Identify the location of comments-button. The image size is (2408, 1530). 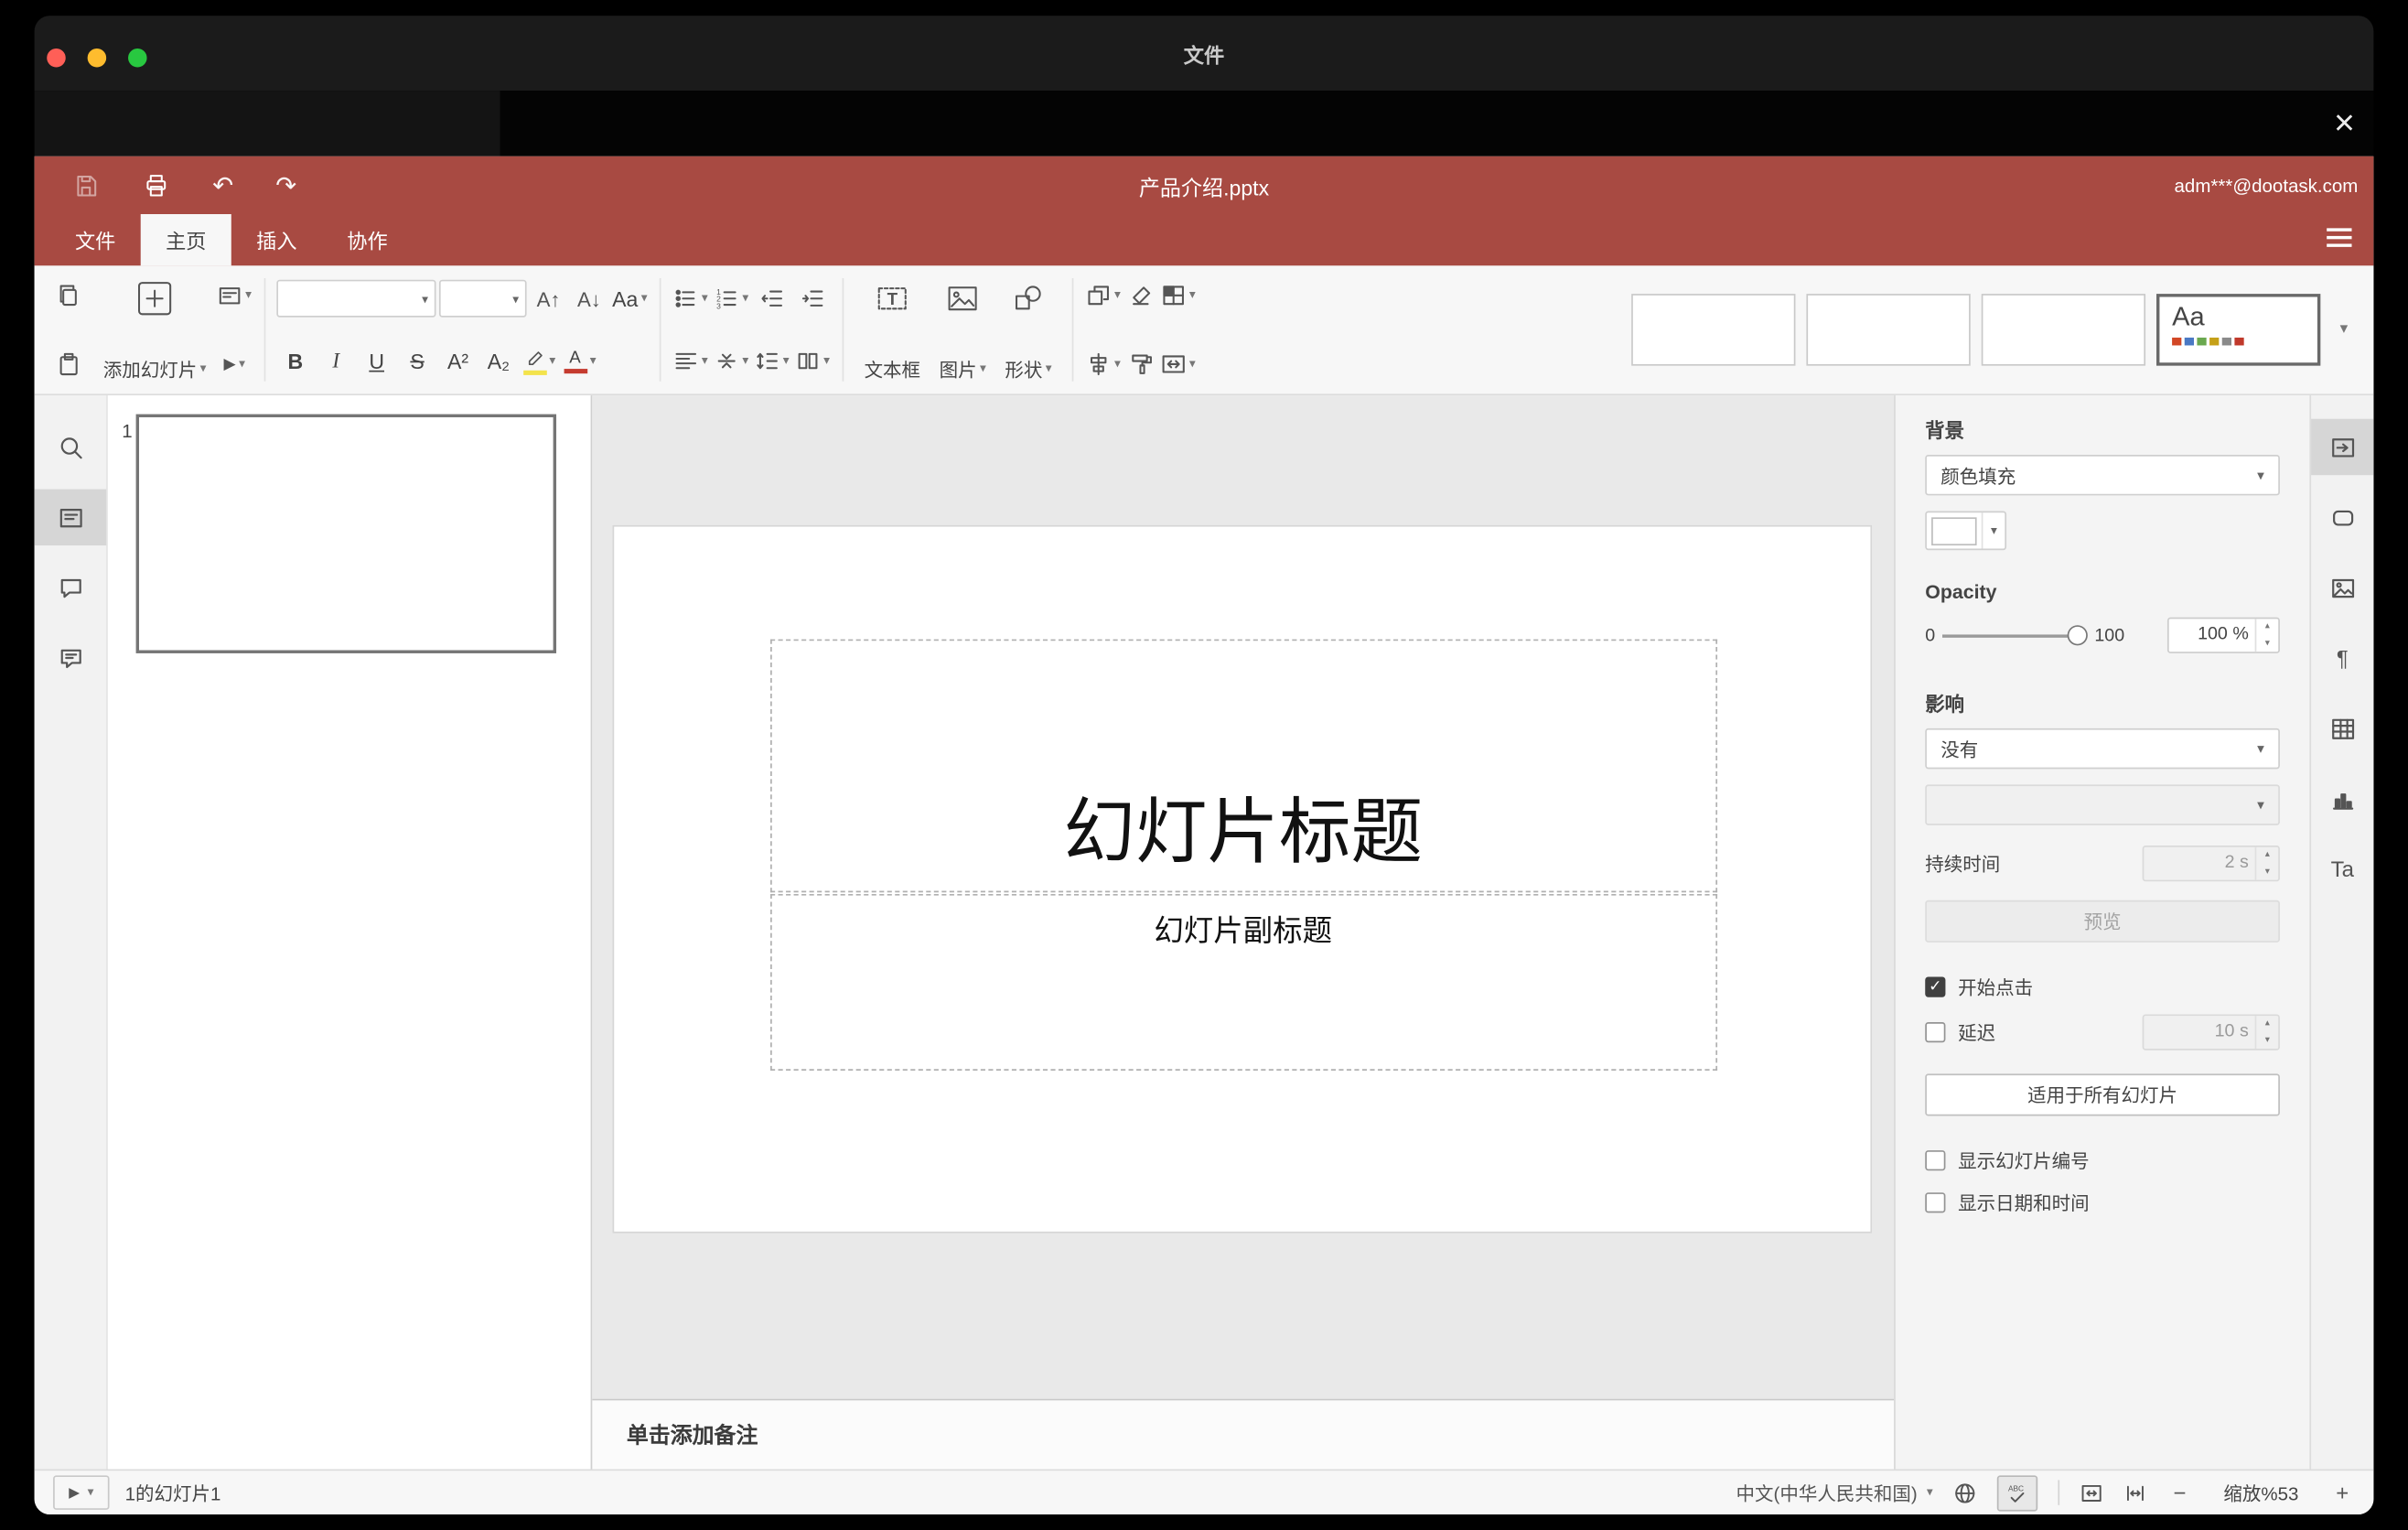
(71, 587).